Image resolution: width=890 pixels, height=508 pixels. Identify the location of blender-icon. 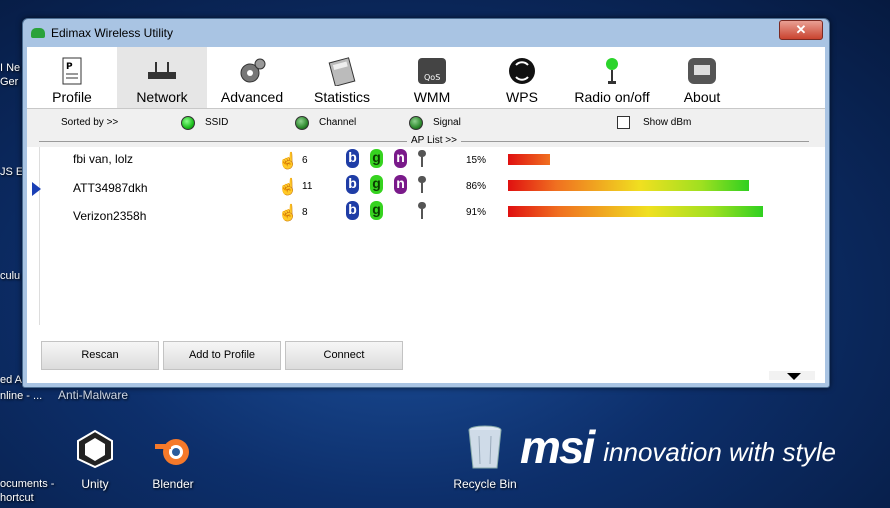
(172, 452).